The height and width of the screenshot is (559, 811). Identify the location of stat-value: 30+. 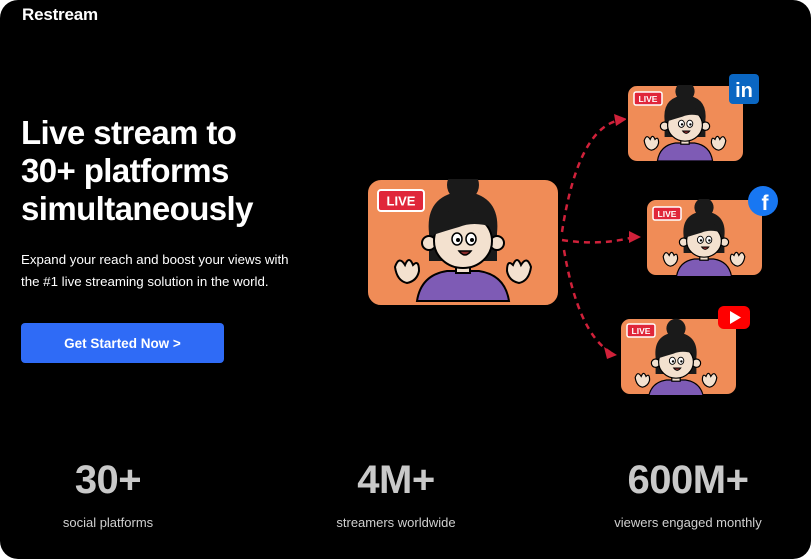
(108, 480).